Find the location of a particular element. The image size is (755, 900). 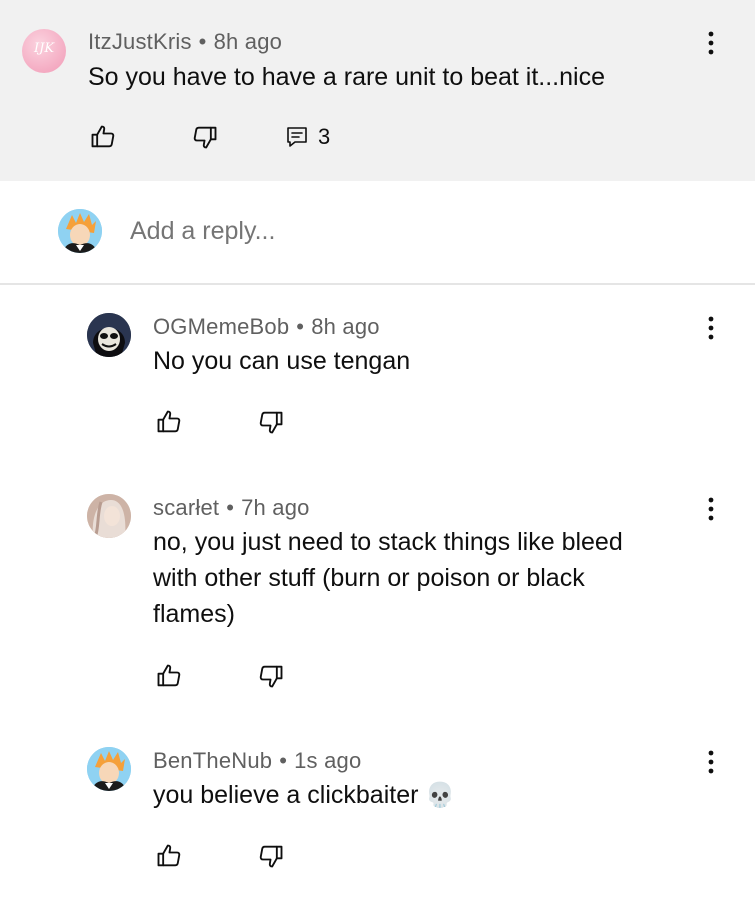

reply-meta: scarłet • 7h ago is located at coordinates (231, 508).